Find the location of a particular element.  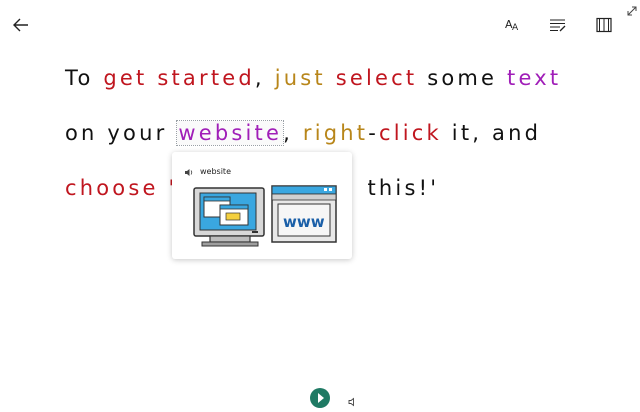

book-icon is located at coordinates (604, 25).